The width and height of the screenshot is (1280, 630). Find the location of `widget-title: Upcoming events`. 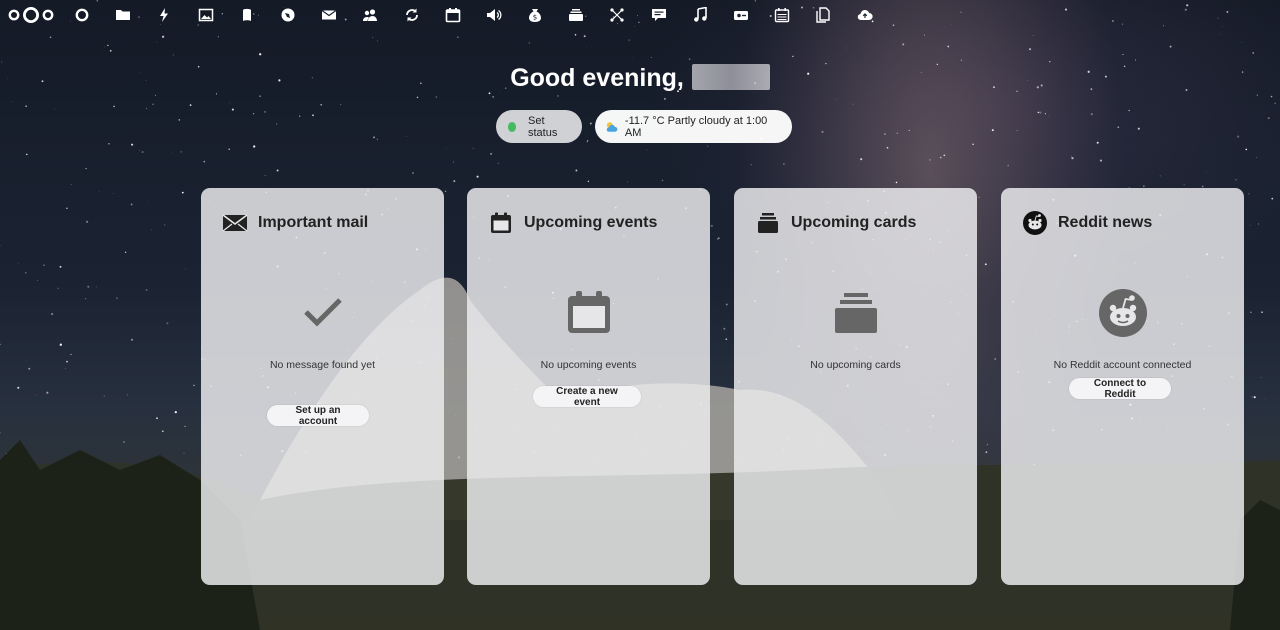

widget-title: Upcoming events is located at coordinates (591, 222).